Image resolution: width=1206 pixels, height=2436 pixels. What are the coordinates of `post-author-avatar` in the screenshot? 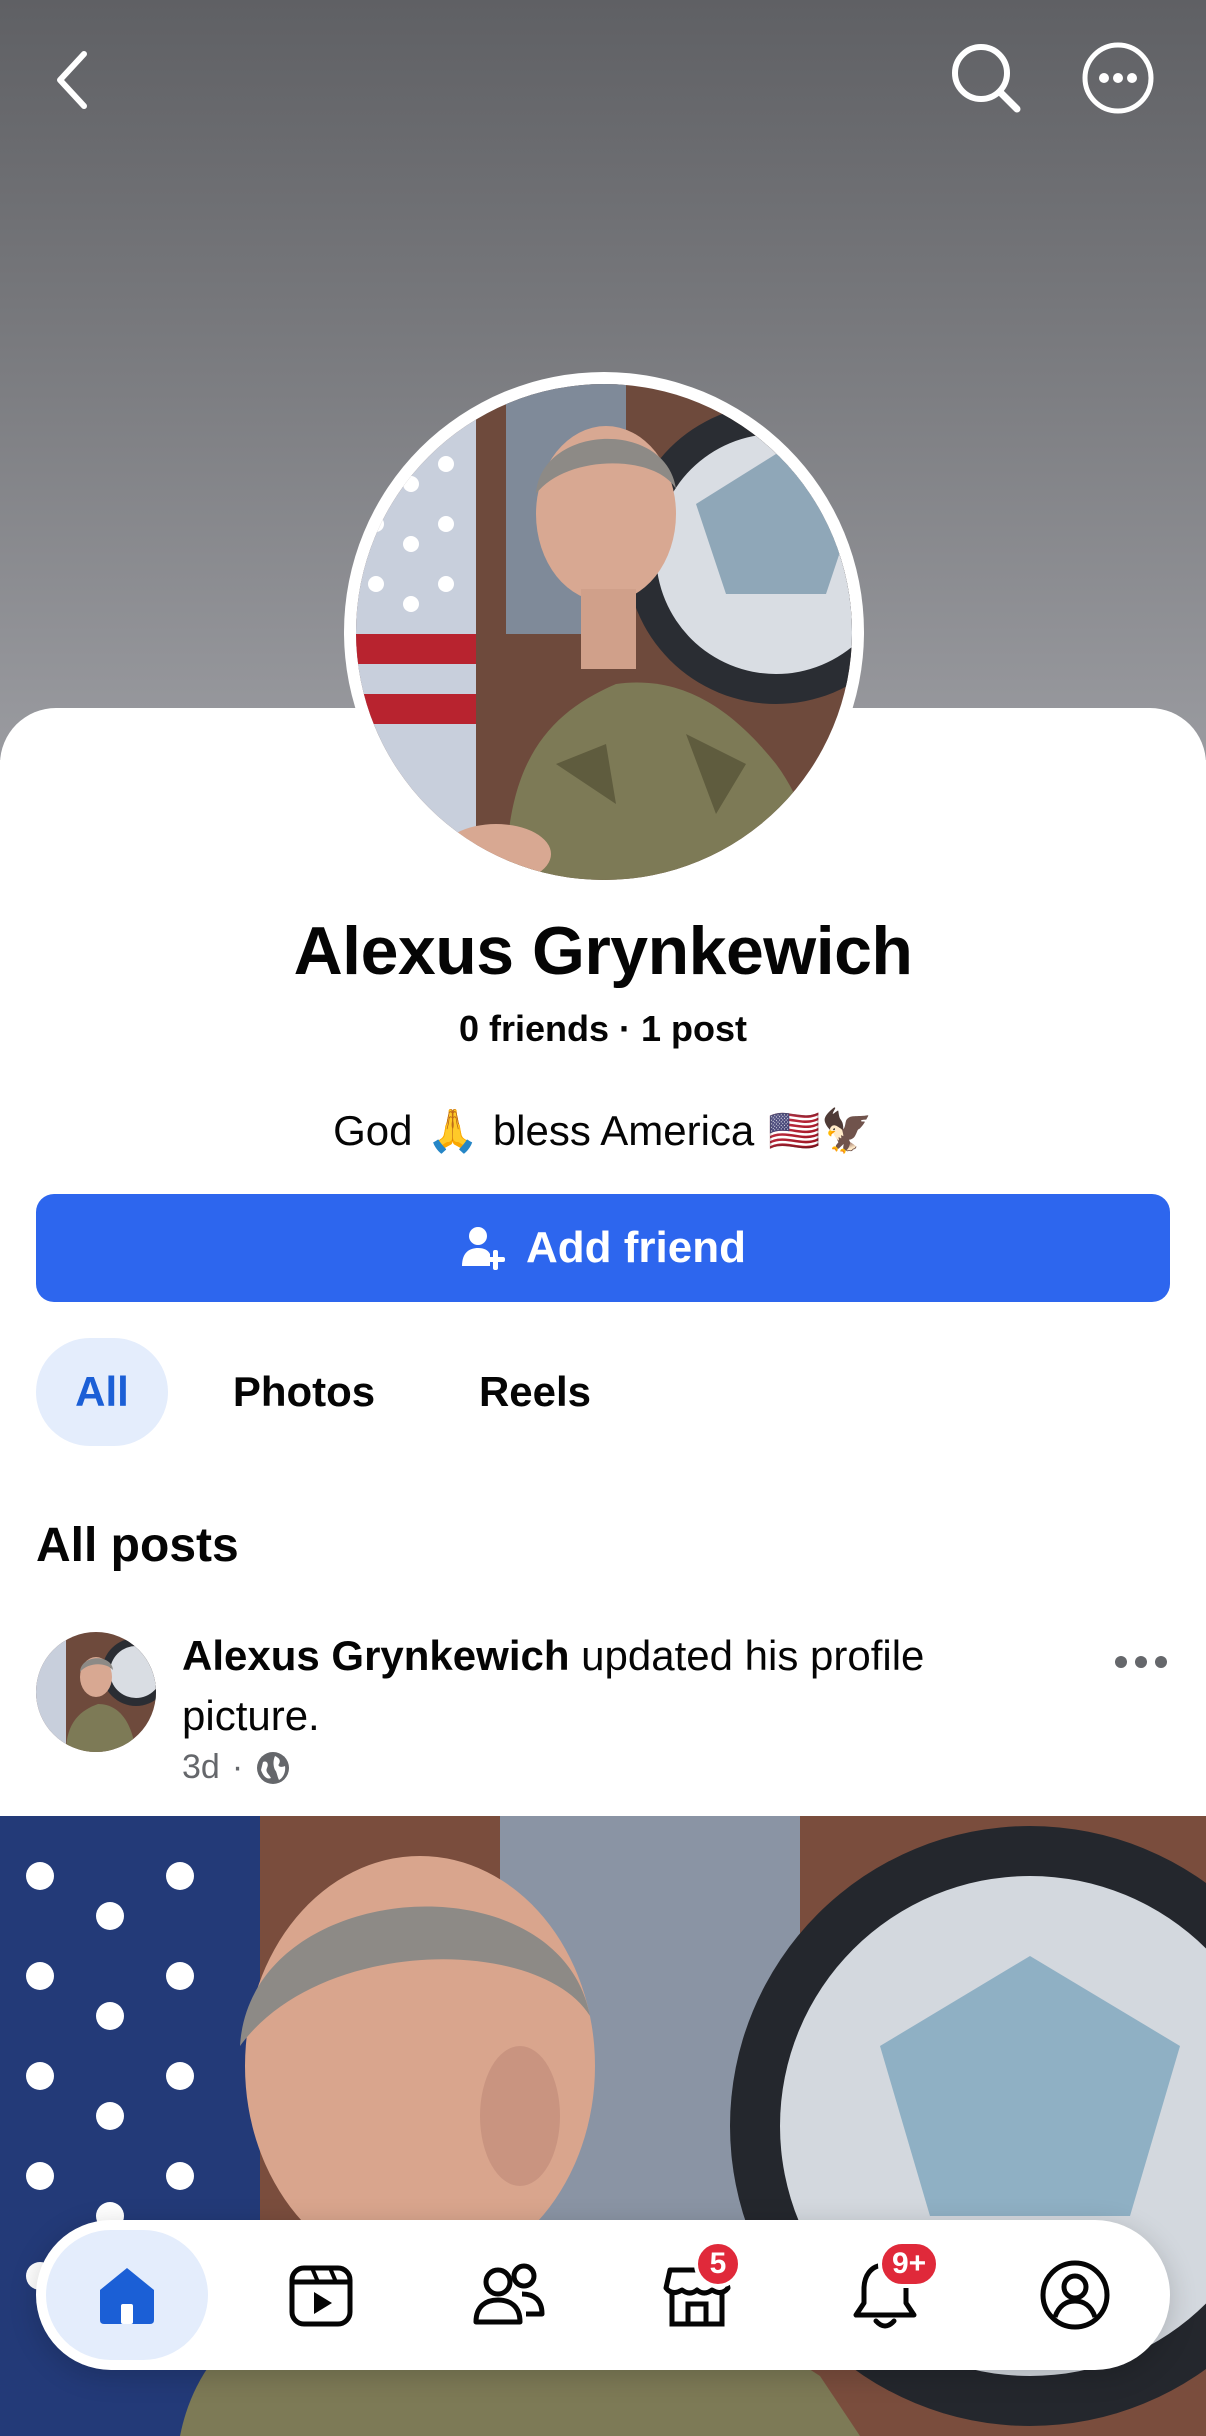 It's located at (96, 1692).